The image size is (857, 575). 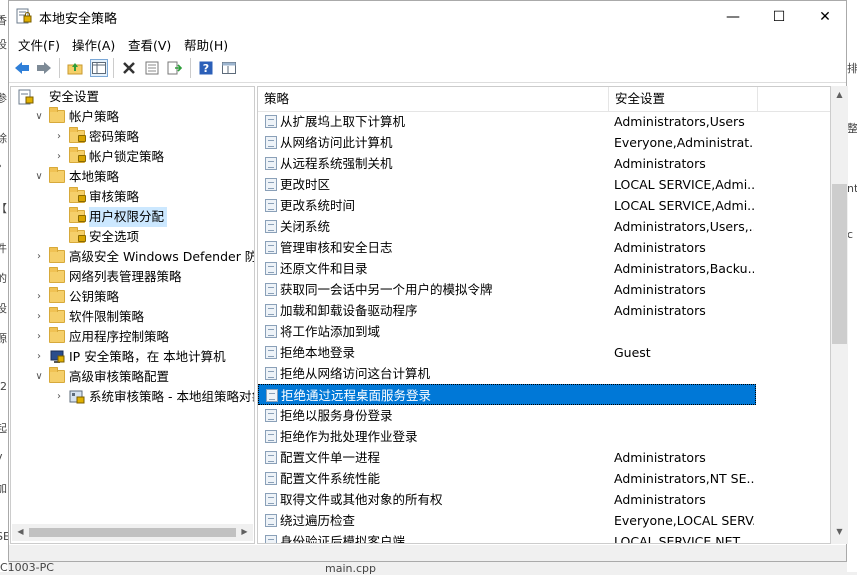 What do you see at coordinates (39, 44) in the screenshot?
I see `menu-file: 文件(F)` at bounding box center [39, 44].